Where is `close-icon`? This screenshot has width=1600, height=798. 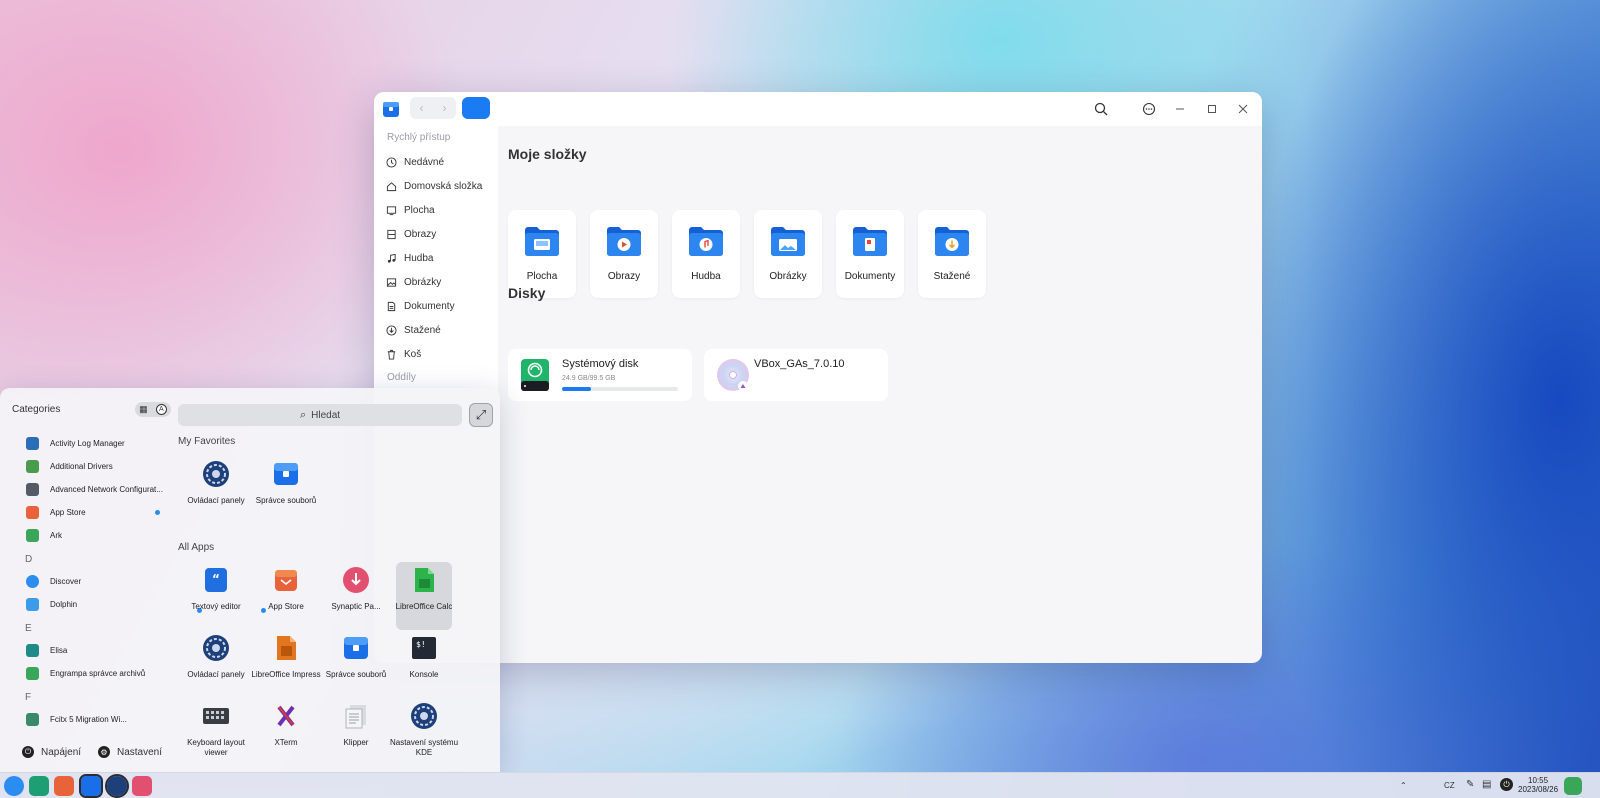 close-icon is located at coordinates (1243, 109).